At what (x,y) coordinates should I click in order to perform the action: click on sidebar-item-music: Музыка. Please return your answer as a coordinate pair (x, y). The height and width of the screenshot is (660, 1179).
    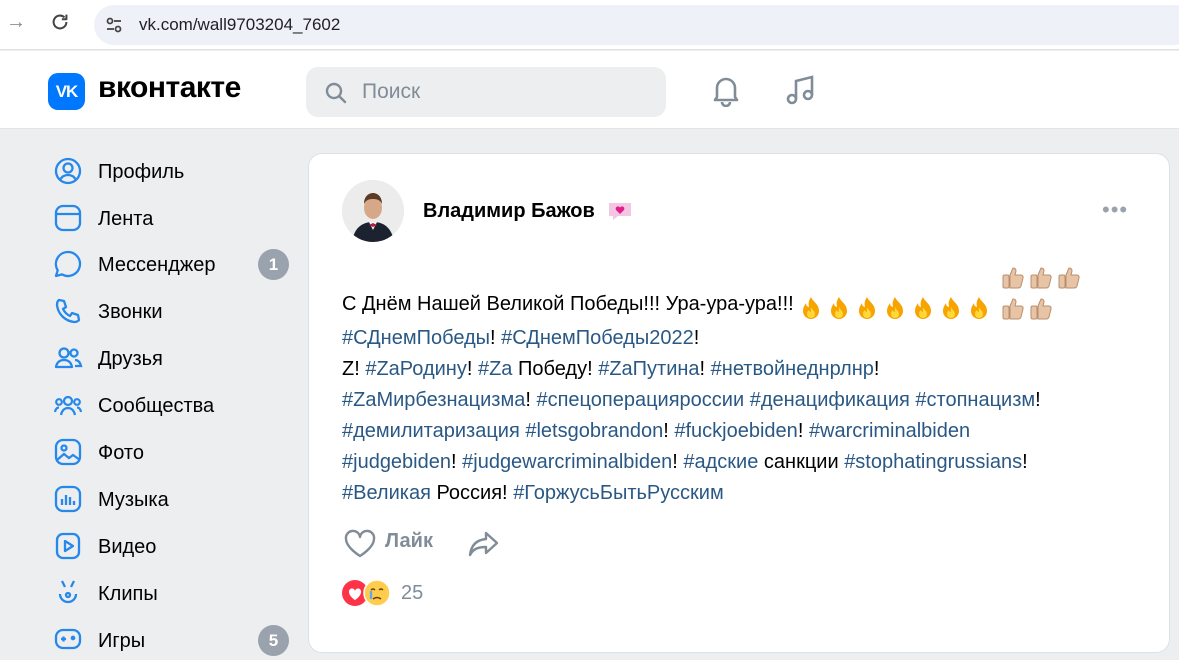
    Looking at the image, I should click on (172, 499).